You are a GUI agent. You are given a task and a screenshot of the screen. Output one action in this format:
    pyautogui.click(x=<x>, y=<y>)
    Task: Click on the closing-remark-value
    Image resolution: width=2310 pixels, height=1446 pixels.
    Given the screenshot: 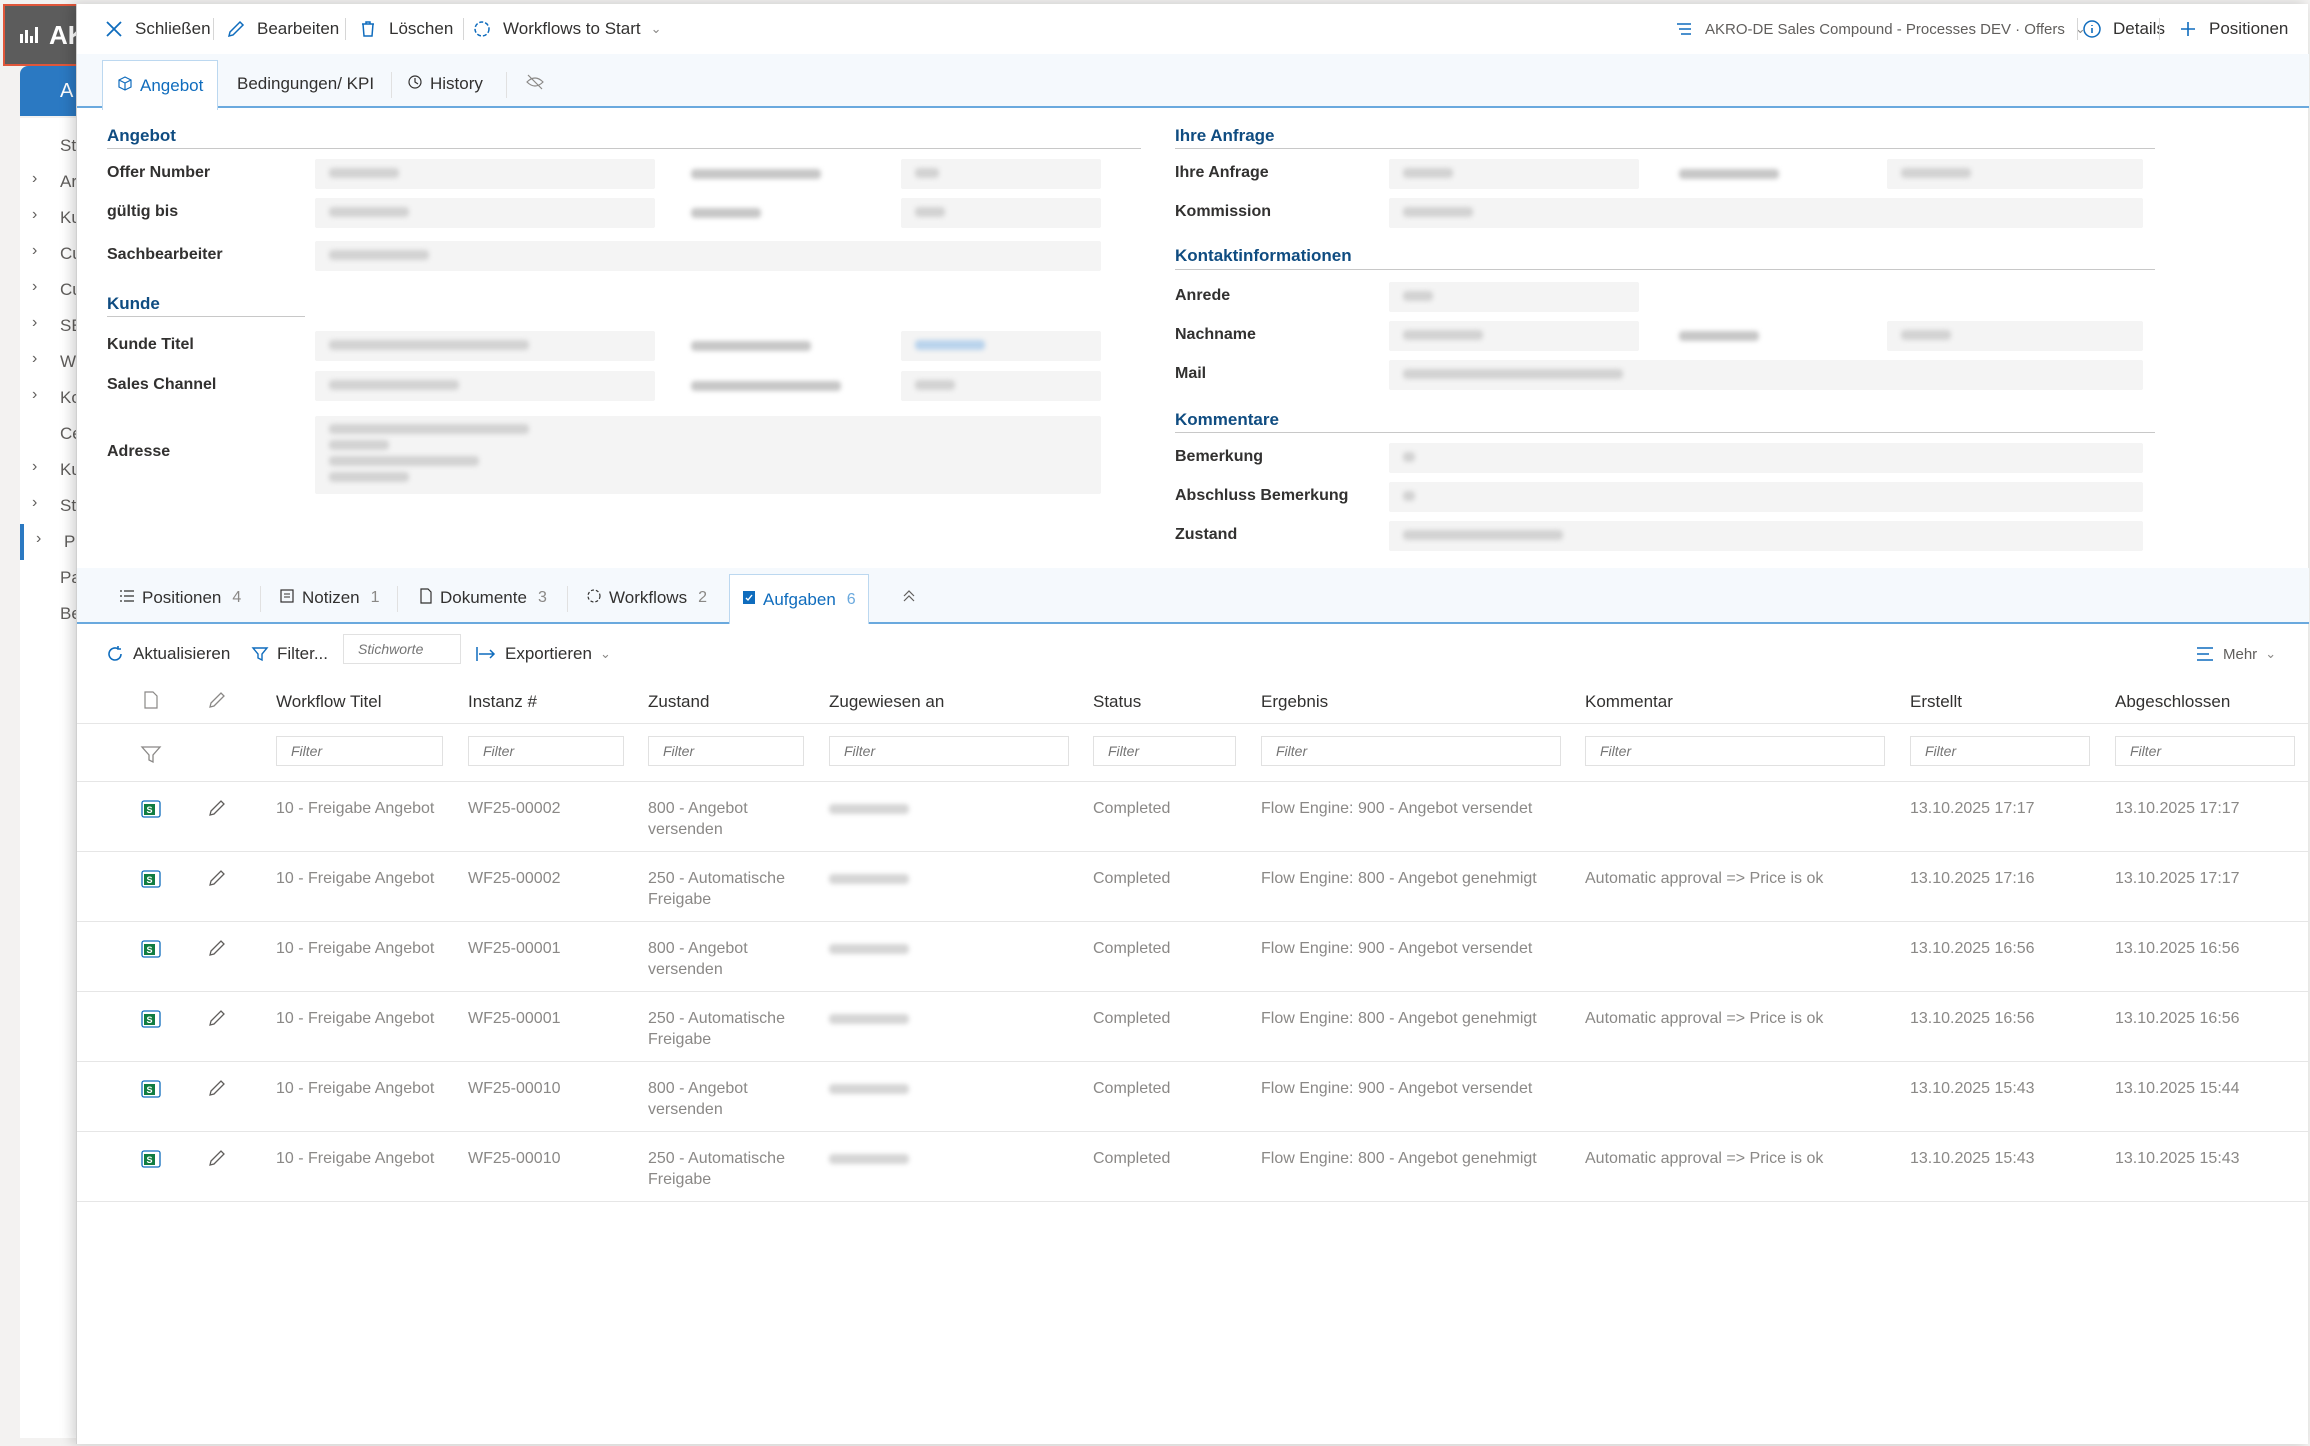 What is the action you would take?
    pyautogui.click(x=1766, y=497)
    